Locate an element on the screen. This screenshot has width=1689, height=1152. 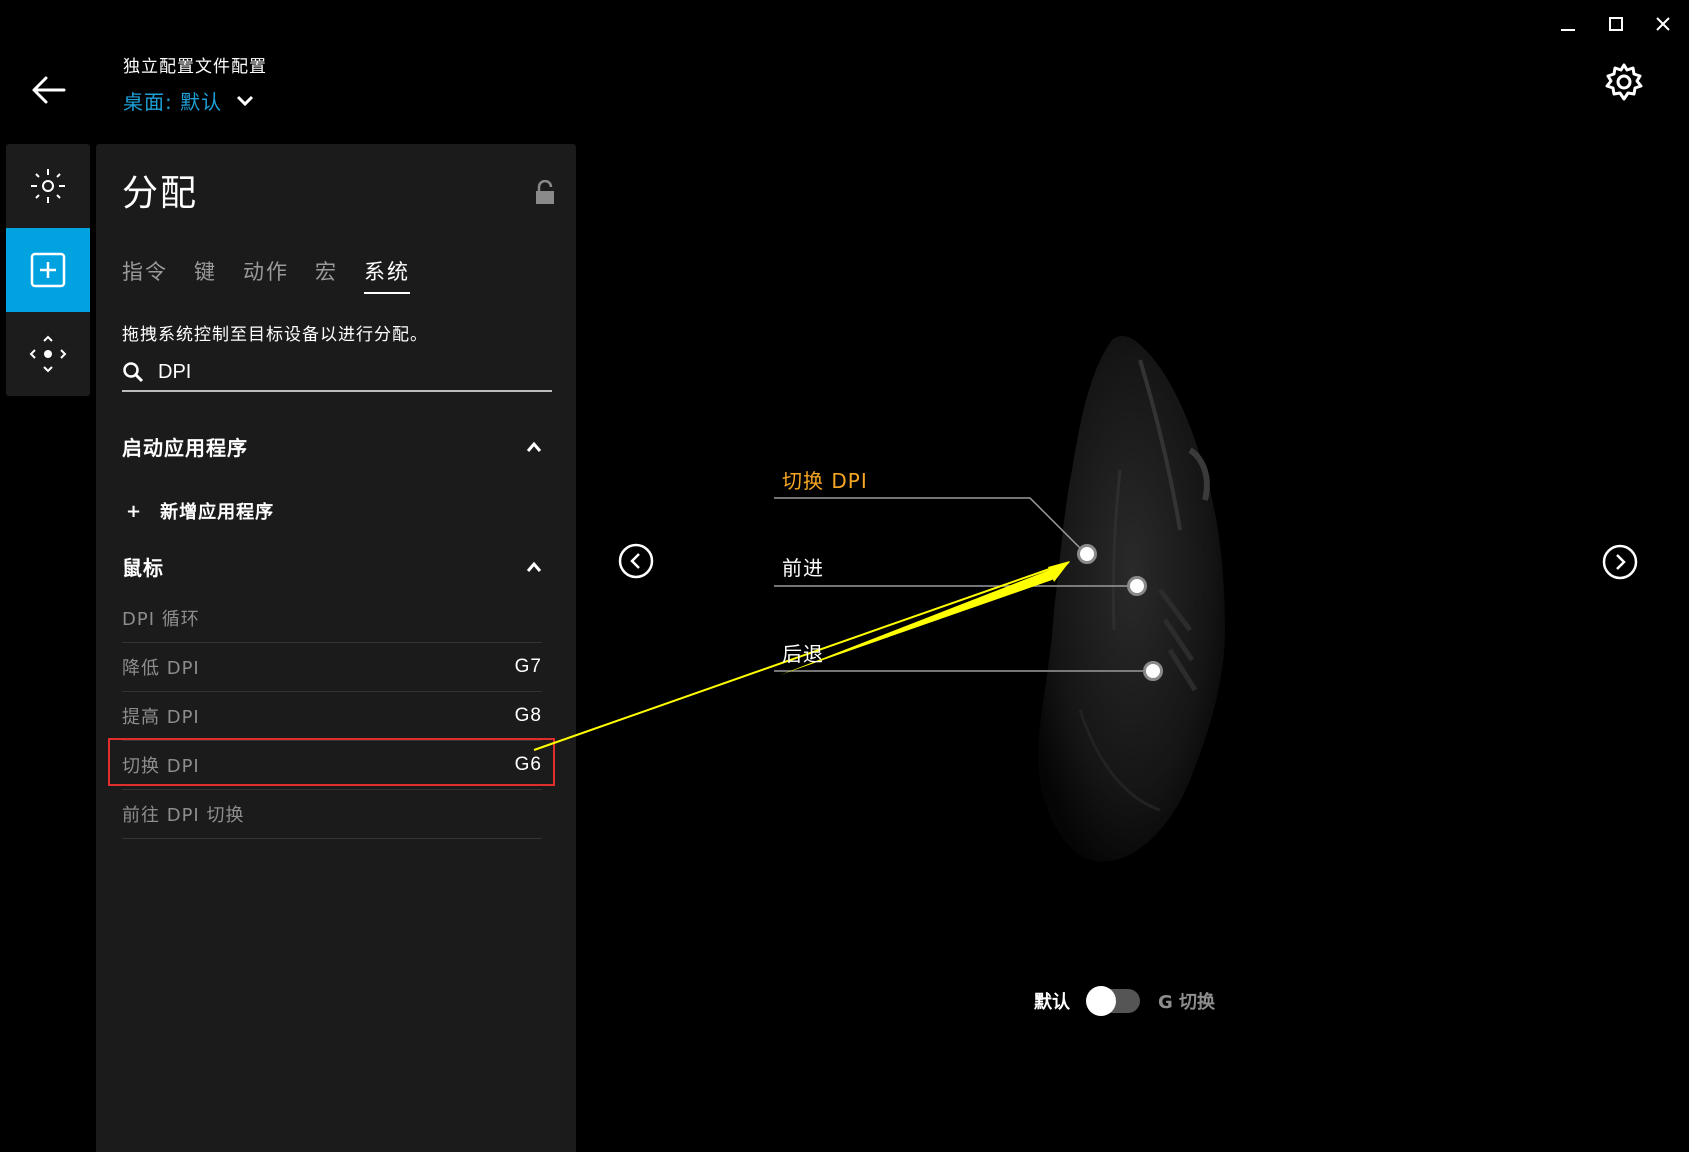
callout-lines is located at coordinates (843, 624).